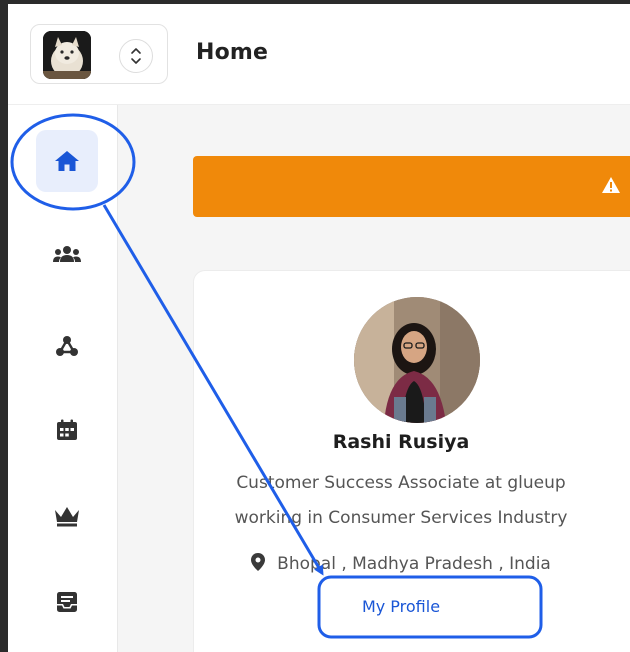  I want to click on network-icon, so click(67, 346).